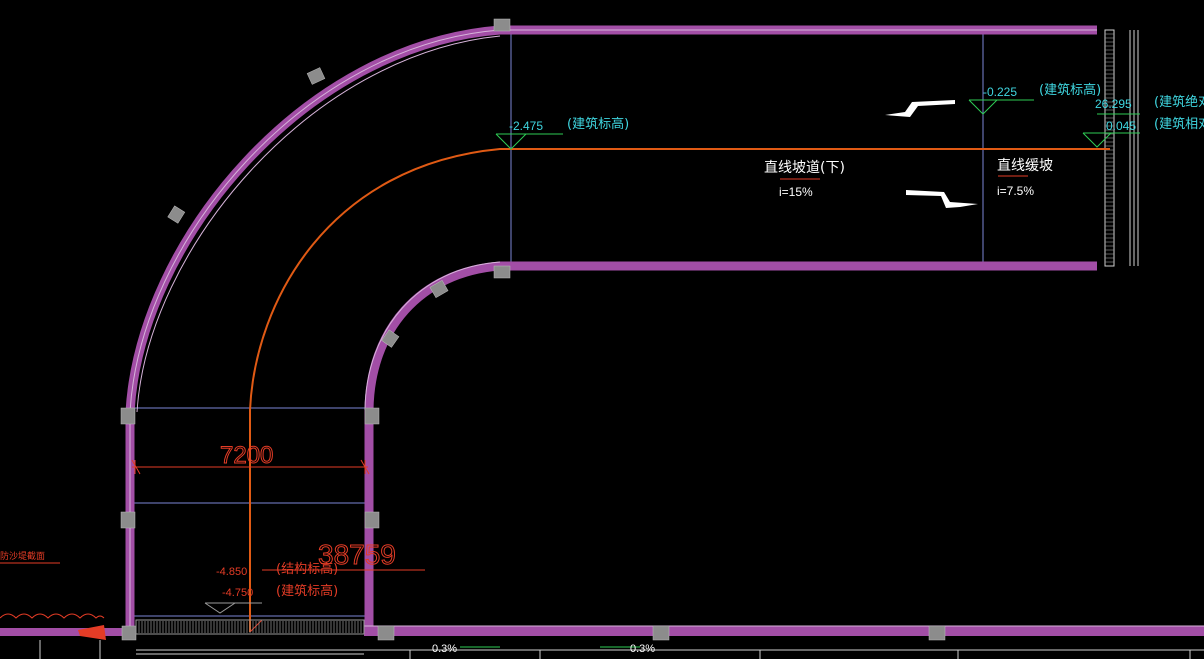 The height and width of the screenshot is (659, 1204). Describe the element at coordinates (1179, 124) in the screenshot. I see `elev-edge-bottom-note: (建筑相对` at that location.